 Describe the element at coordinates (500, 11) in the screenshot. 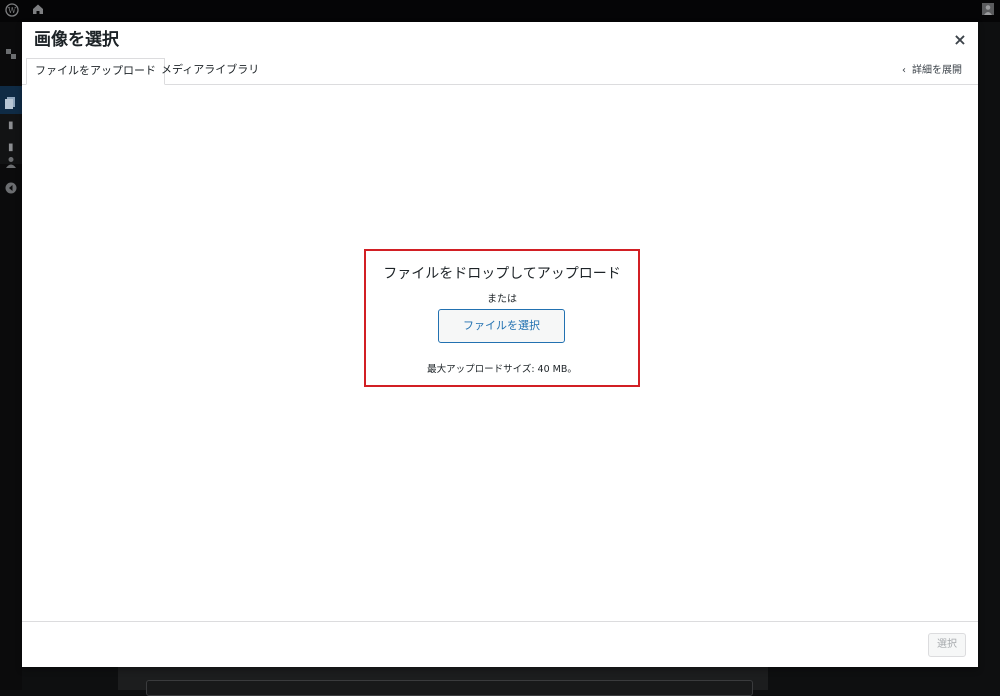

I see `admin-bar: W` at that location.